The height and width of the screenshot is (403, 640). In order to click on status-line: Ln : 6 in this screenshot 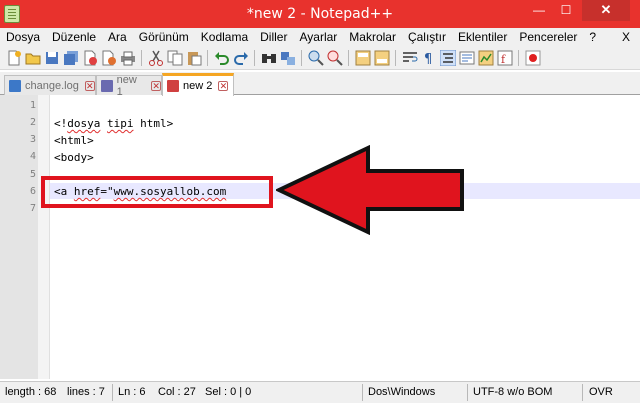, I will do `click(132, 392)`.